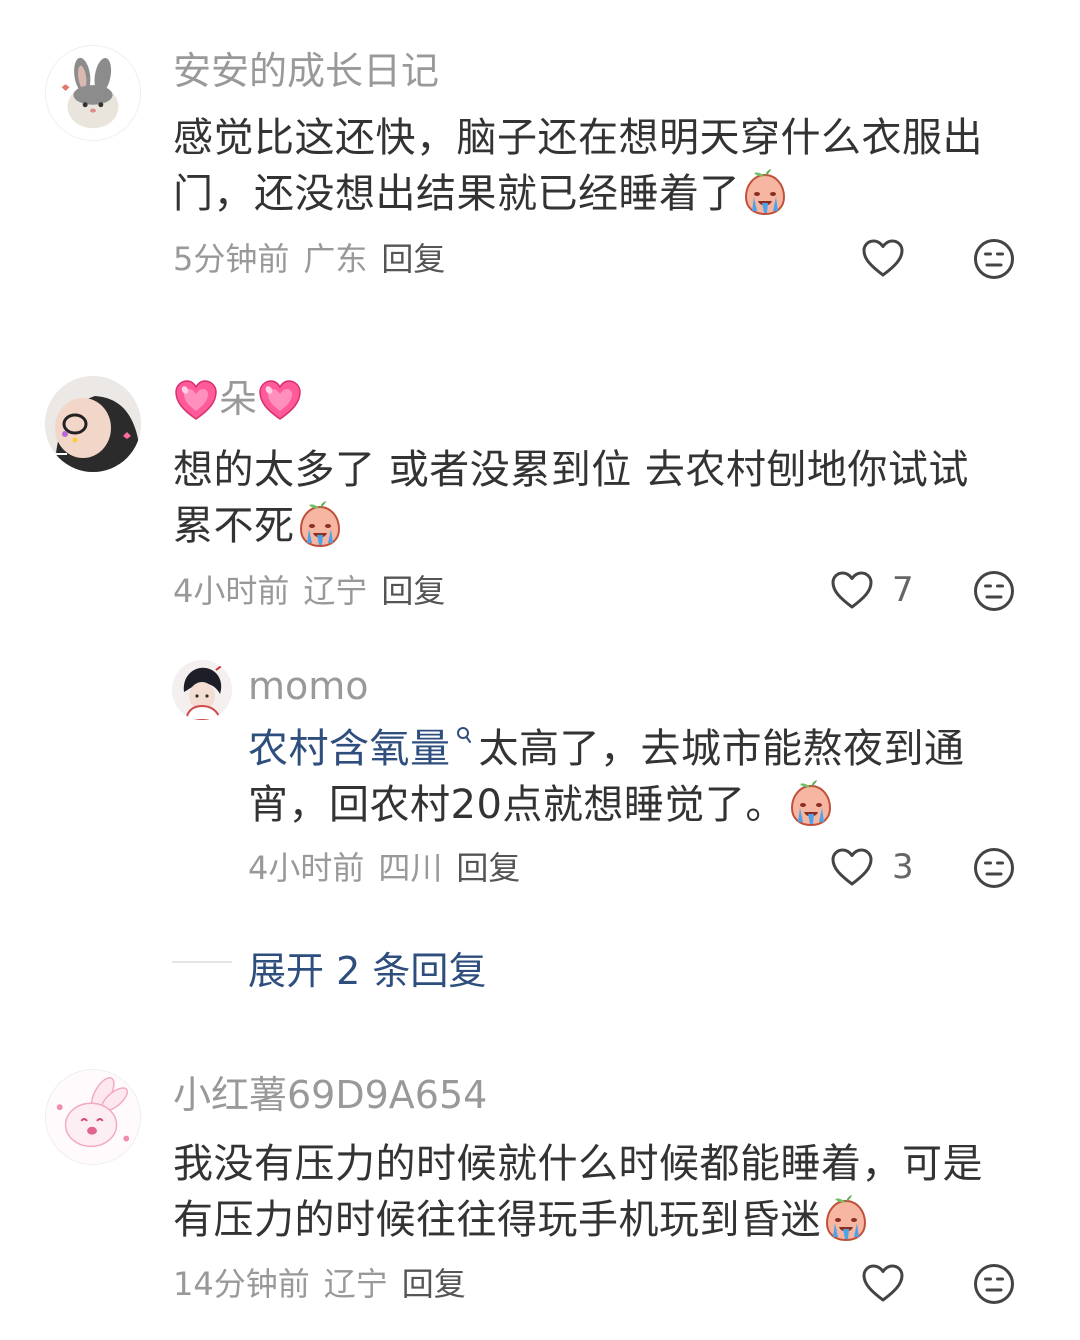  What do you see at coordinates (464, 737) in the screenshot?
I see `search-icon` at bounding box center [464, 737].